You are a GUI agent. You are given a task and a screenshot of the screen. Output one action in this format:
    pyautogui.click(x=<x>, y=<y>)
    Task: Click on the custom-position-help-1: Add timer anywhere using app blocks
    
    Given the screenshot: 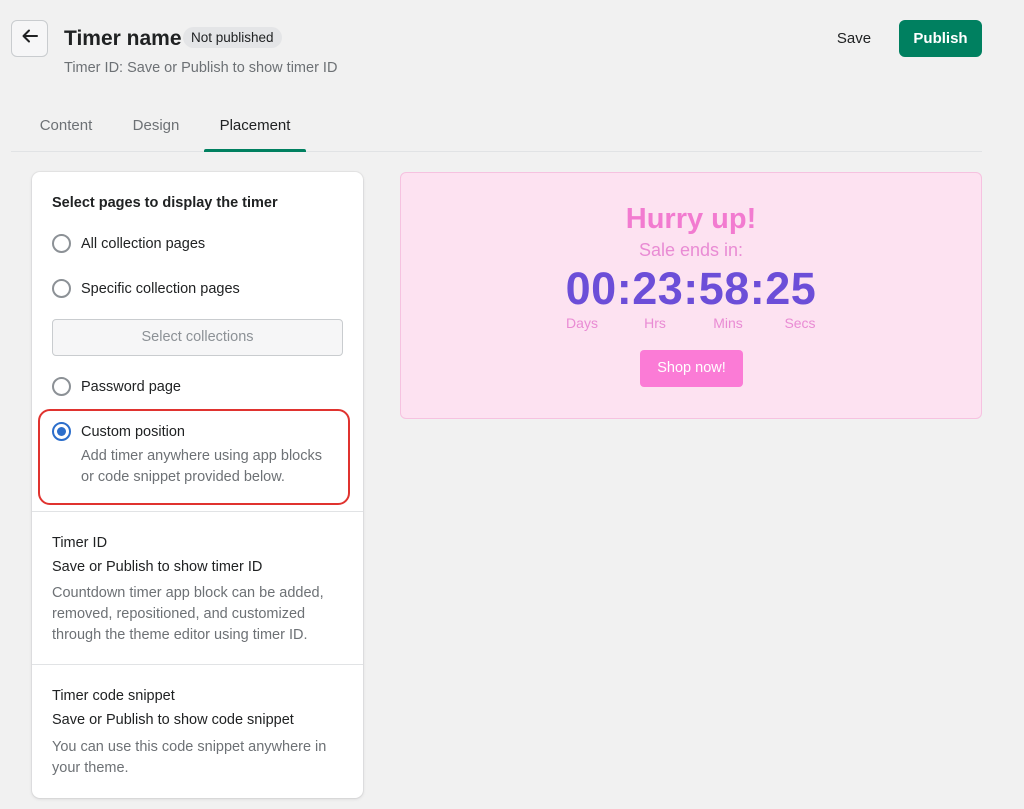 What is the action you would take?
    pyautogui.click(x=201, y=456)
    